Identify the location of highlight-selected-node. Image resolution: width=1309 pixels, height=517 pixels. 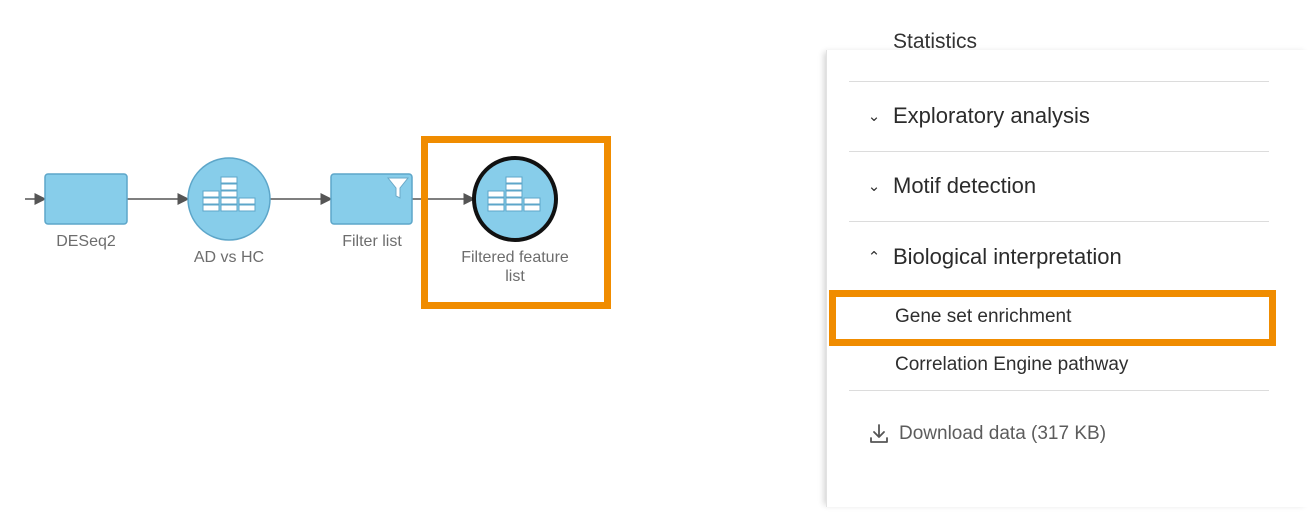
(516, 222).